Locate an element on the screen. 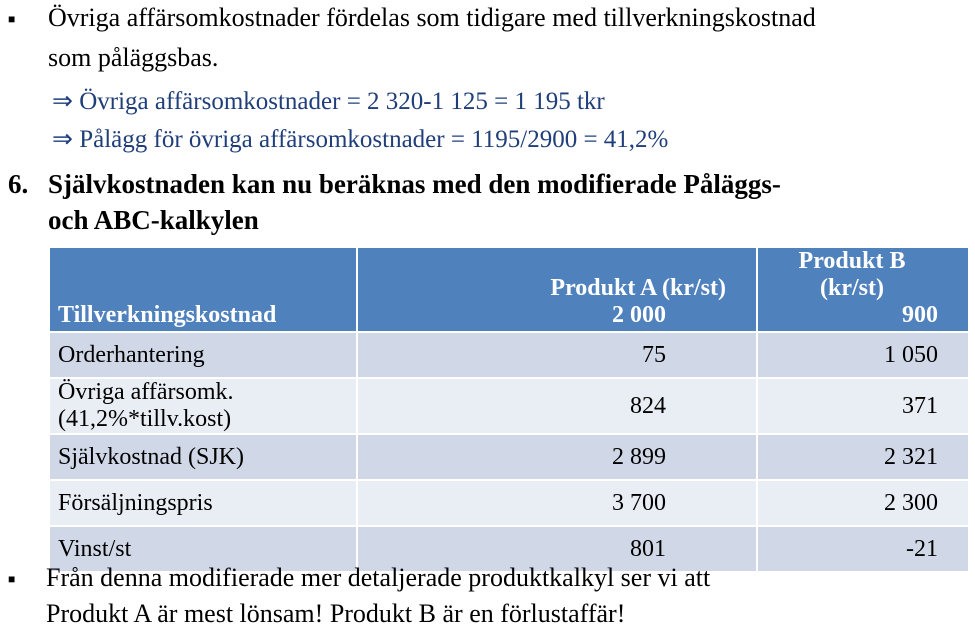 The height and width of the screenshot is (635, 975). table-row: Självkostnad (SJK) 2 899 2 321 is located at coordinates (510, 457).